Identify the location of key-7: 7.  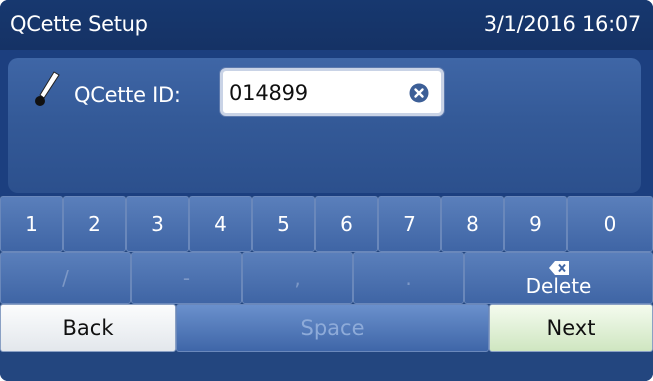
(409, 224).